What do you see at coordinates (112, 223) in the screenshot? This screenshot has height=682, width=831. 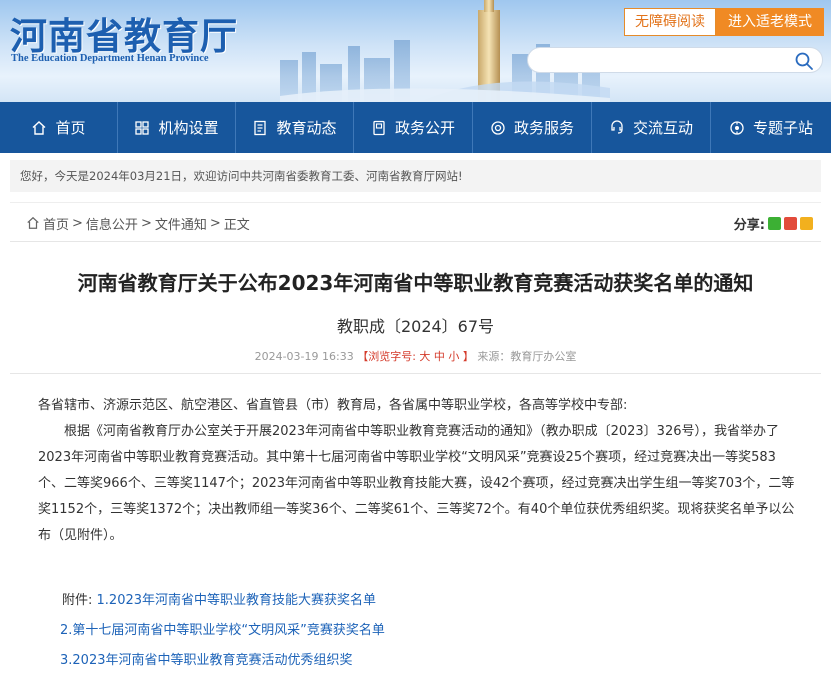 I see `breadcrumb-info-public: 信息公开` at bounding box center [112, 223].